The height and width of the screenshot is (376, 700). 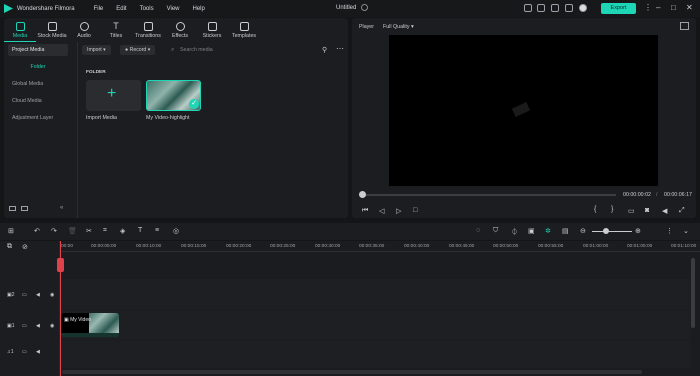 What do you see at coordinates (528, 8) in the screenshot?
I see `monitor-icon` at bounding box center [528, 8].